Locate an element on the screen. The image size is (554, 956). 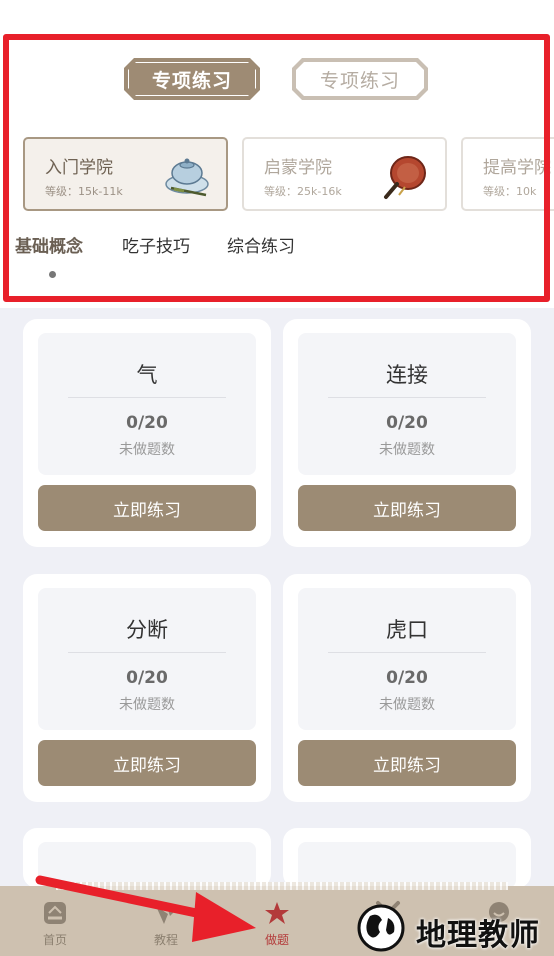
academy-name: 提高学院 is located at coordinates (517, 168).